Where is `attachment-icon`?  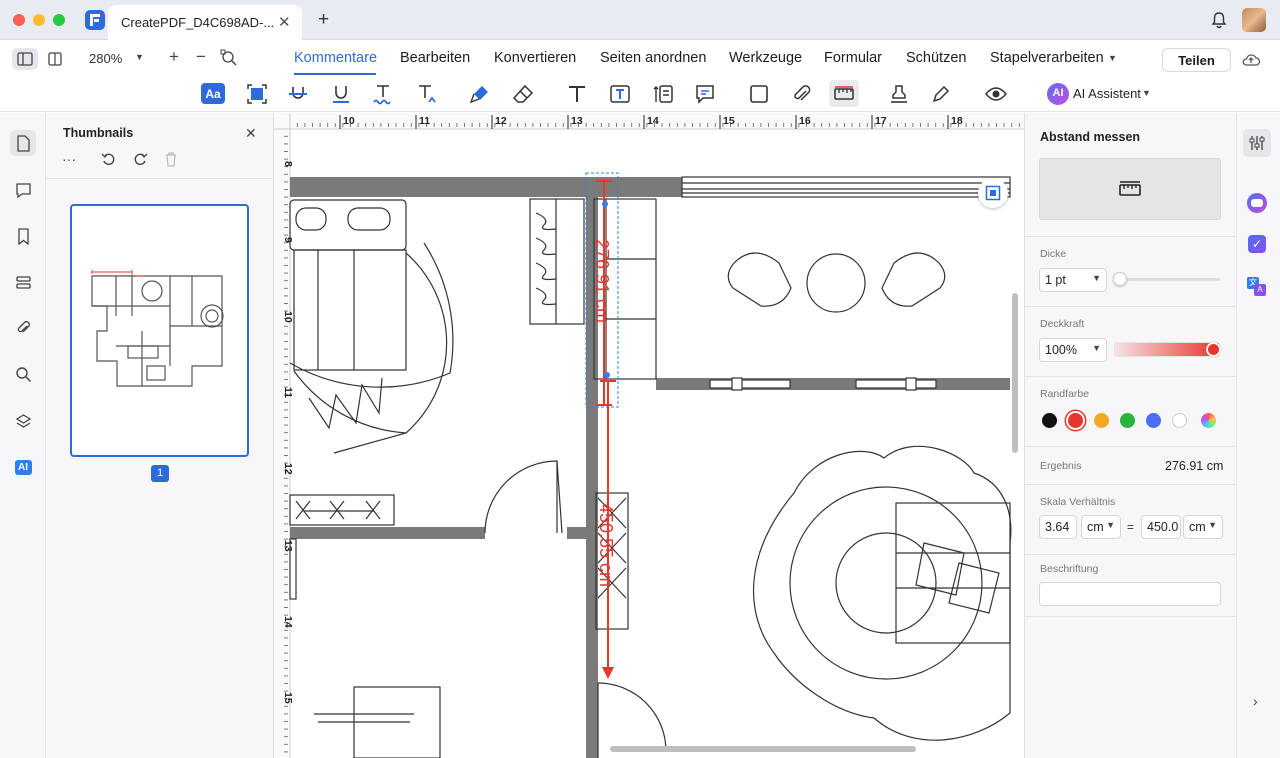 attachment-icon is located at coordinates (801, 94).